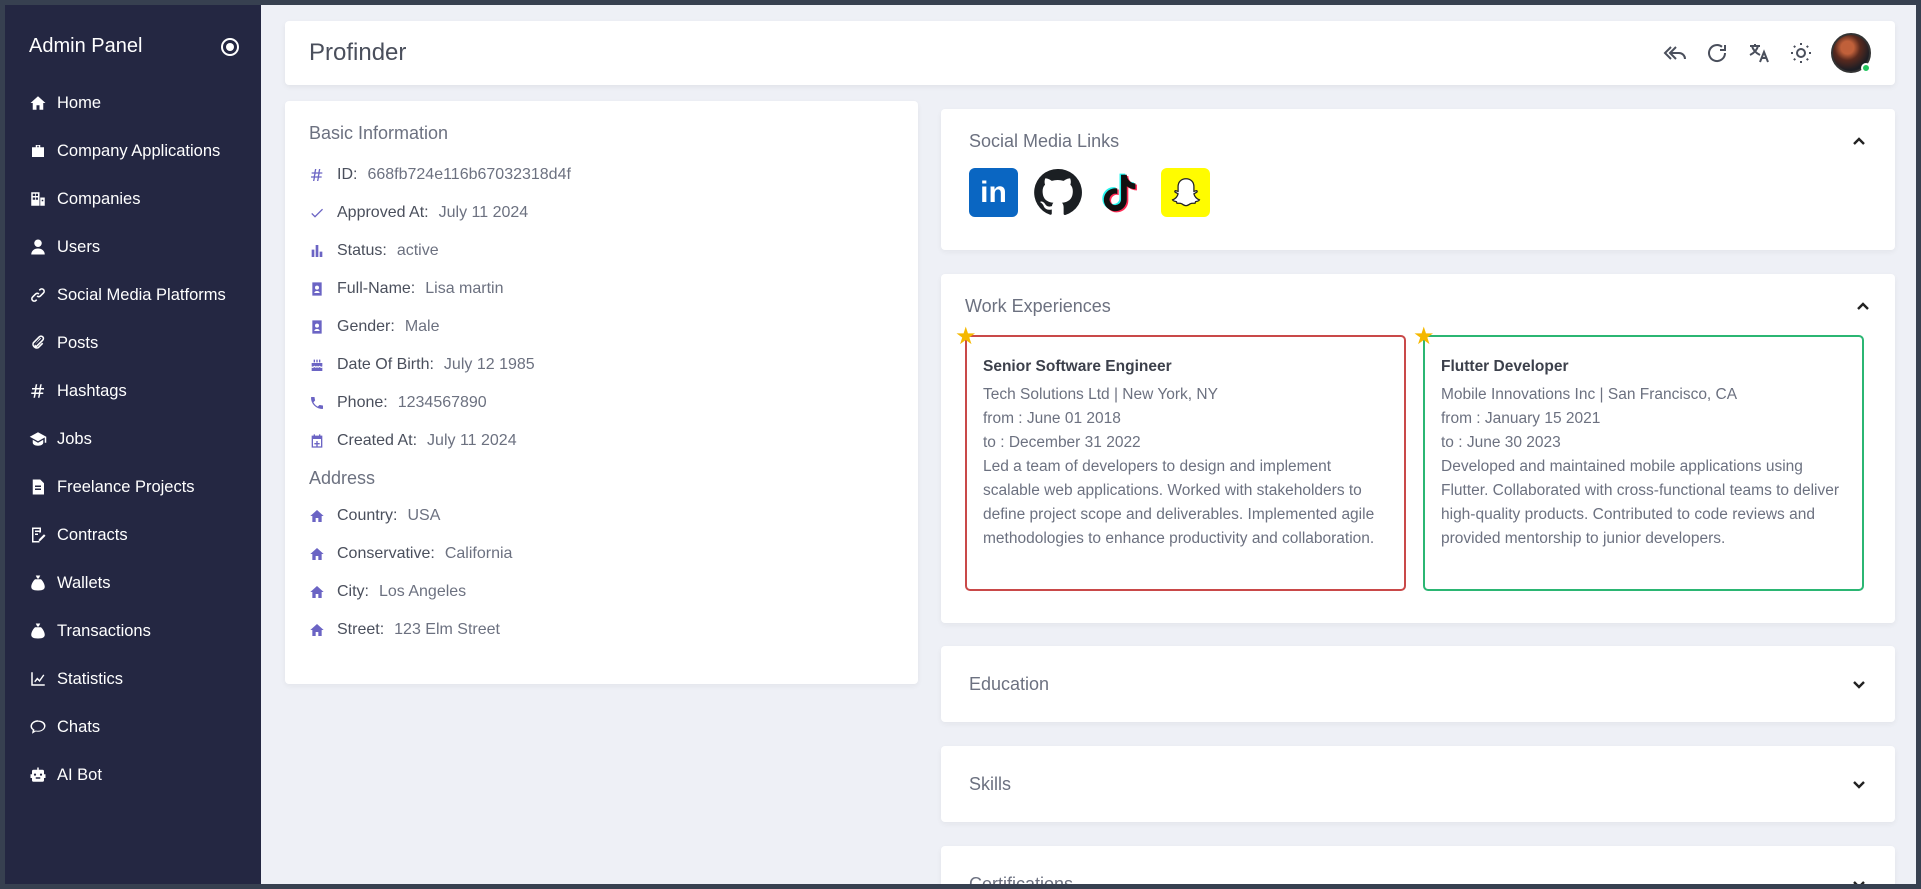  I want to click on chat-icon, so click(38, 727).